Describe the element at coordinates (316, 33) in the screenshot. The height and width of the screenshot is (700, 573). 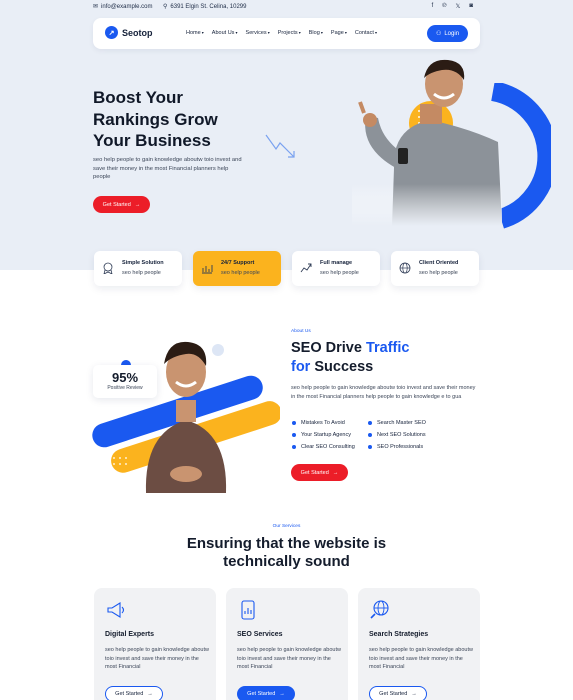
I see `nav-item-blog: Blog` at that location.